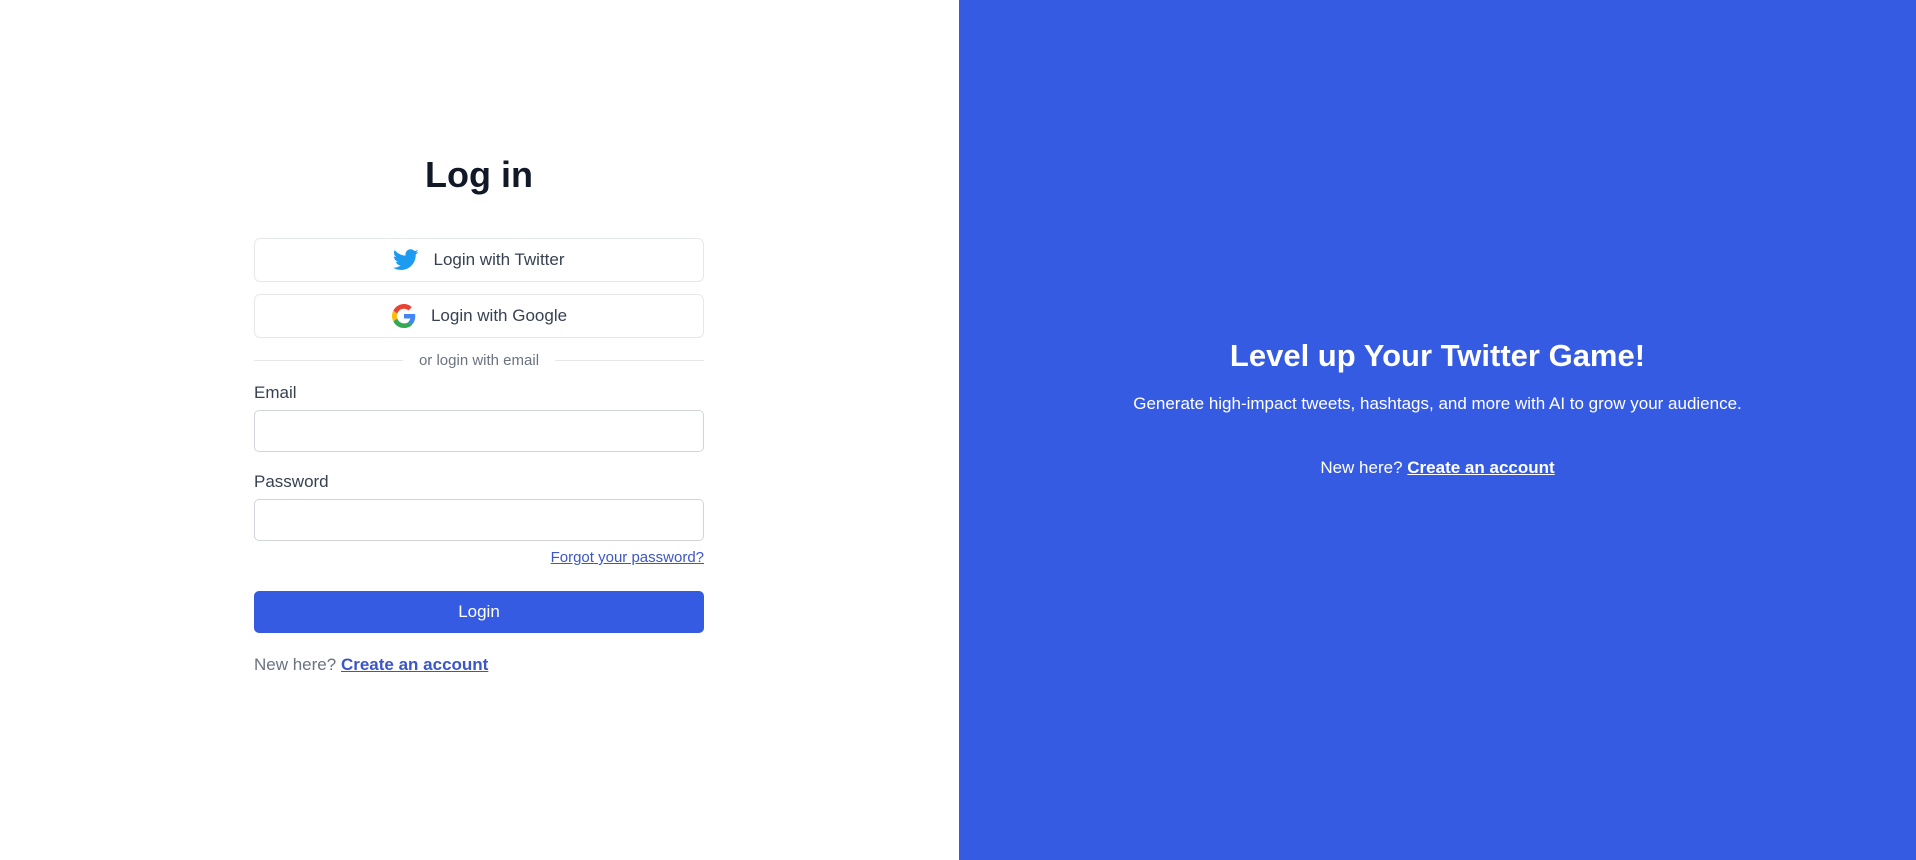 This screenshot has width=1916, height=860. I want to click on password-field, so click(479, 520).